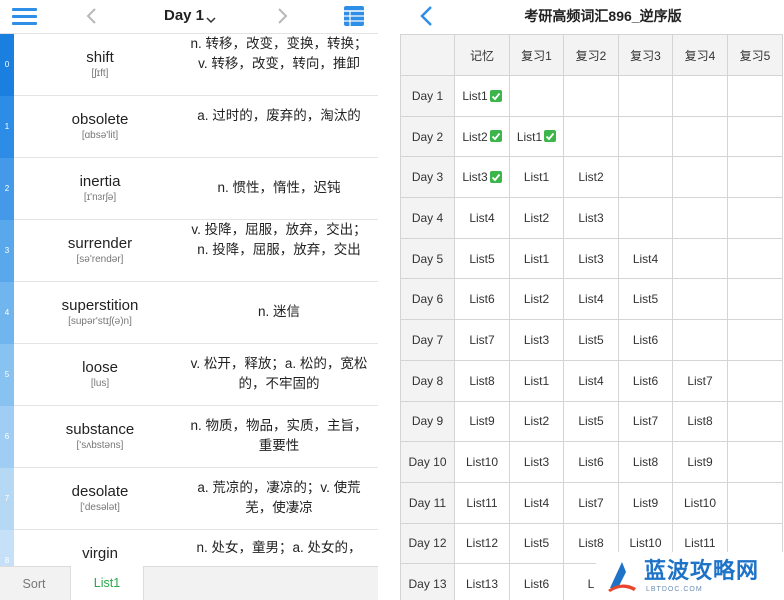 Image resolution: width=784 pixels, height=600 pixels. Describe the element at coordinates (7, 499) in the screenshot. I see `rail-segment: 7` at that location.